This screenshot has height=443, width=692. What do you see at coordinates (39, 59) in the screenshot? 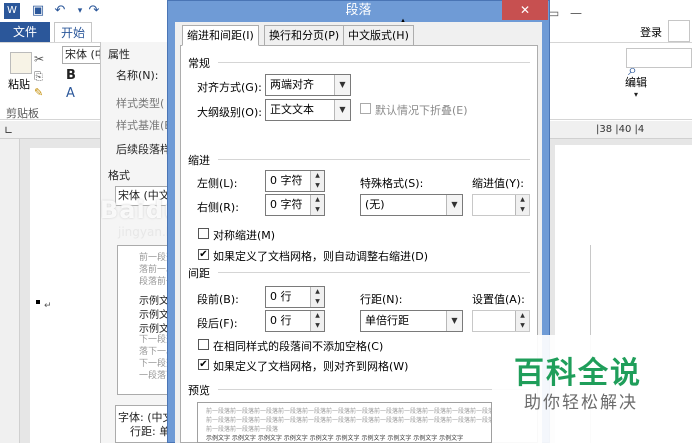
I see `cut-icon: ✂` at bounding box center [39, 59].